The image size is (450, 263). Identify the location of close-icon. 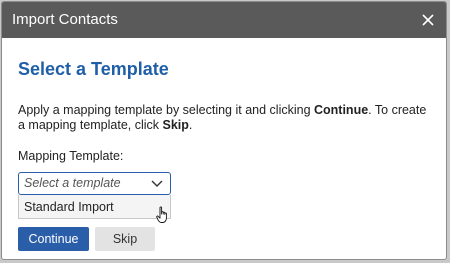
(428, 20).